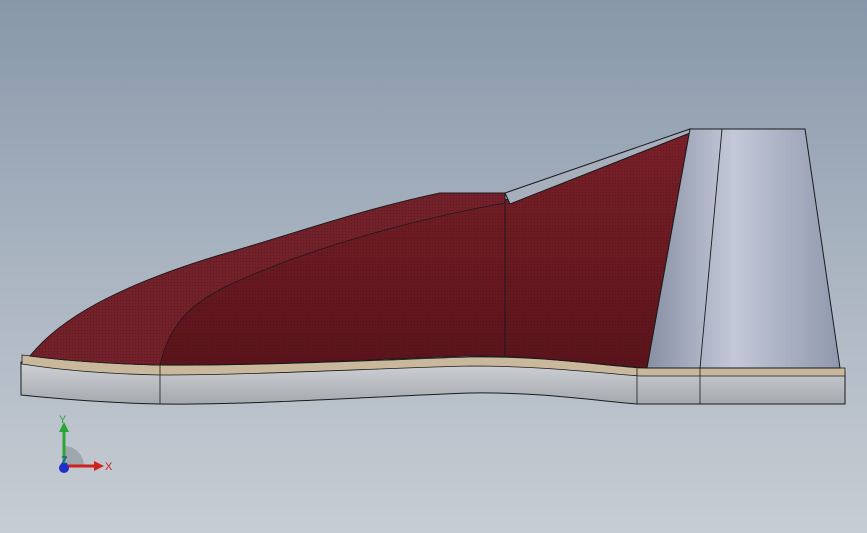  I want to click on z-axis-label: Z, so click(64, 461).